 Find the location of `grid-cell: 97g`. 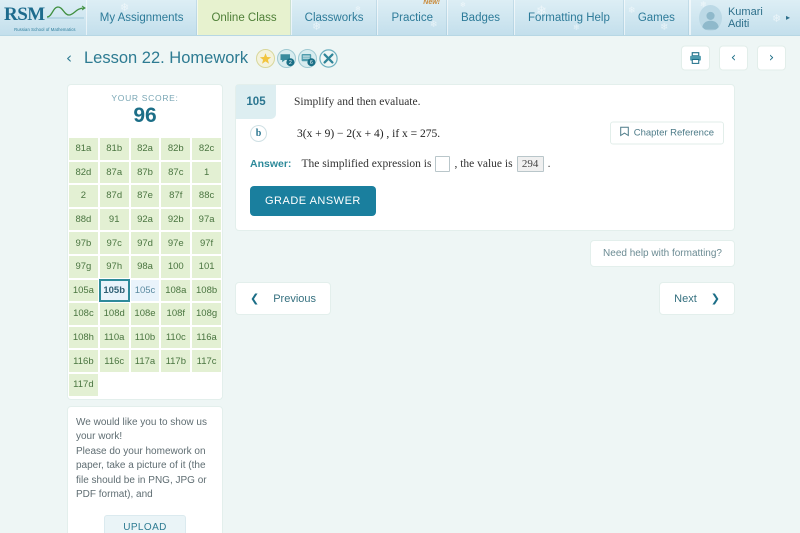

grid-cell: 97g is located at coordinates (83, 266).